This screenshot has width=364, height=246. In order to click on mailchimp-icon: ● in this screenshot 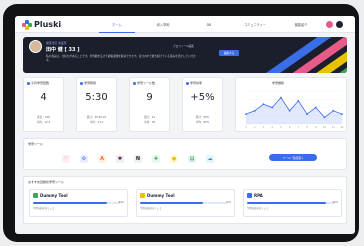, I will do `click(174, 159)`.